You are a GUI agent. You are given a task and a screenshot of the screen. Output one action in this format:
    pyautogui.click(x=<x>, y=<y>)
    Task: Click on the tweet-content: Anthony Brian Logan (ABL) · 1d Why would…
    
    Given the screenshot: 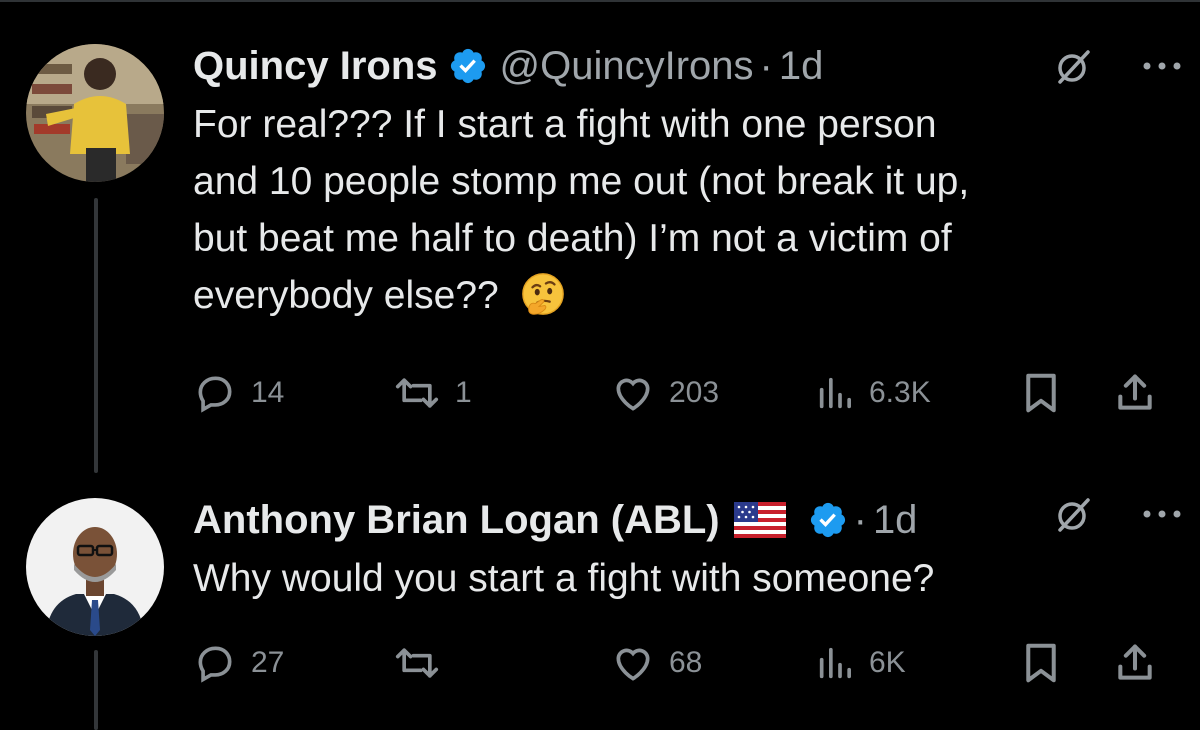 What is the action you would take?
    pyautogui.click(x=683, y=550)
    